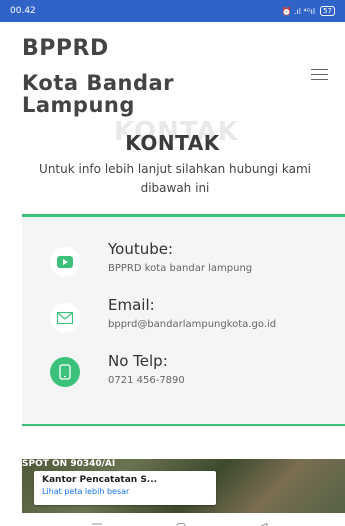  Describe the element at coordinates (23, 11) in the screenshot. I see `status-time: 00.42` at that location.